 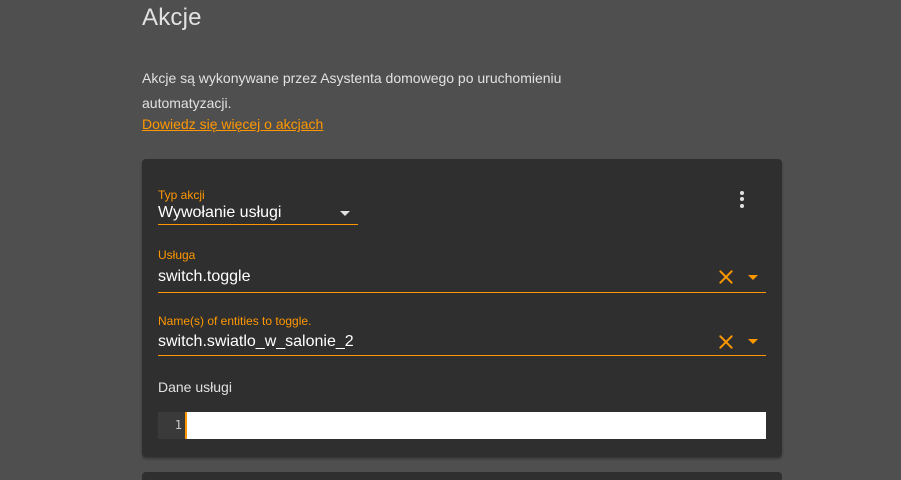 I want to click on service-picker: Usługa switch.toggle, so click(x=462, y=270).